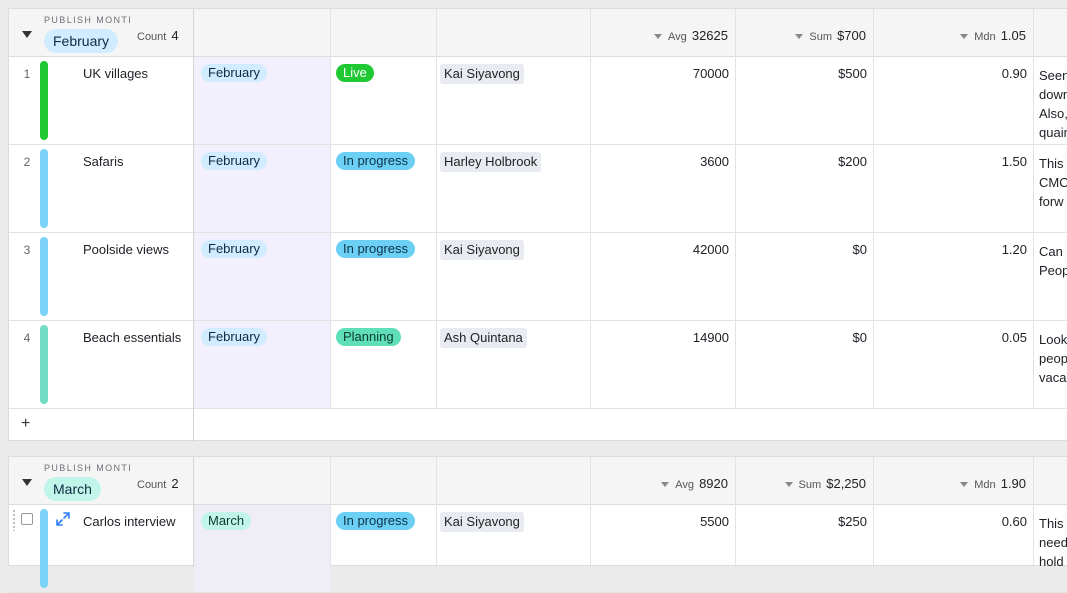 The height and width of the screenshot is (593, 1067). What do you see at coordinates (714, 521) in the screenshot?
I see `views-cell: 5500` at bounding box center [714, 521].